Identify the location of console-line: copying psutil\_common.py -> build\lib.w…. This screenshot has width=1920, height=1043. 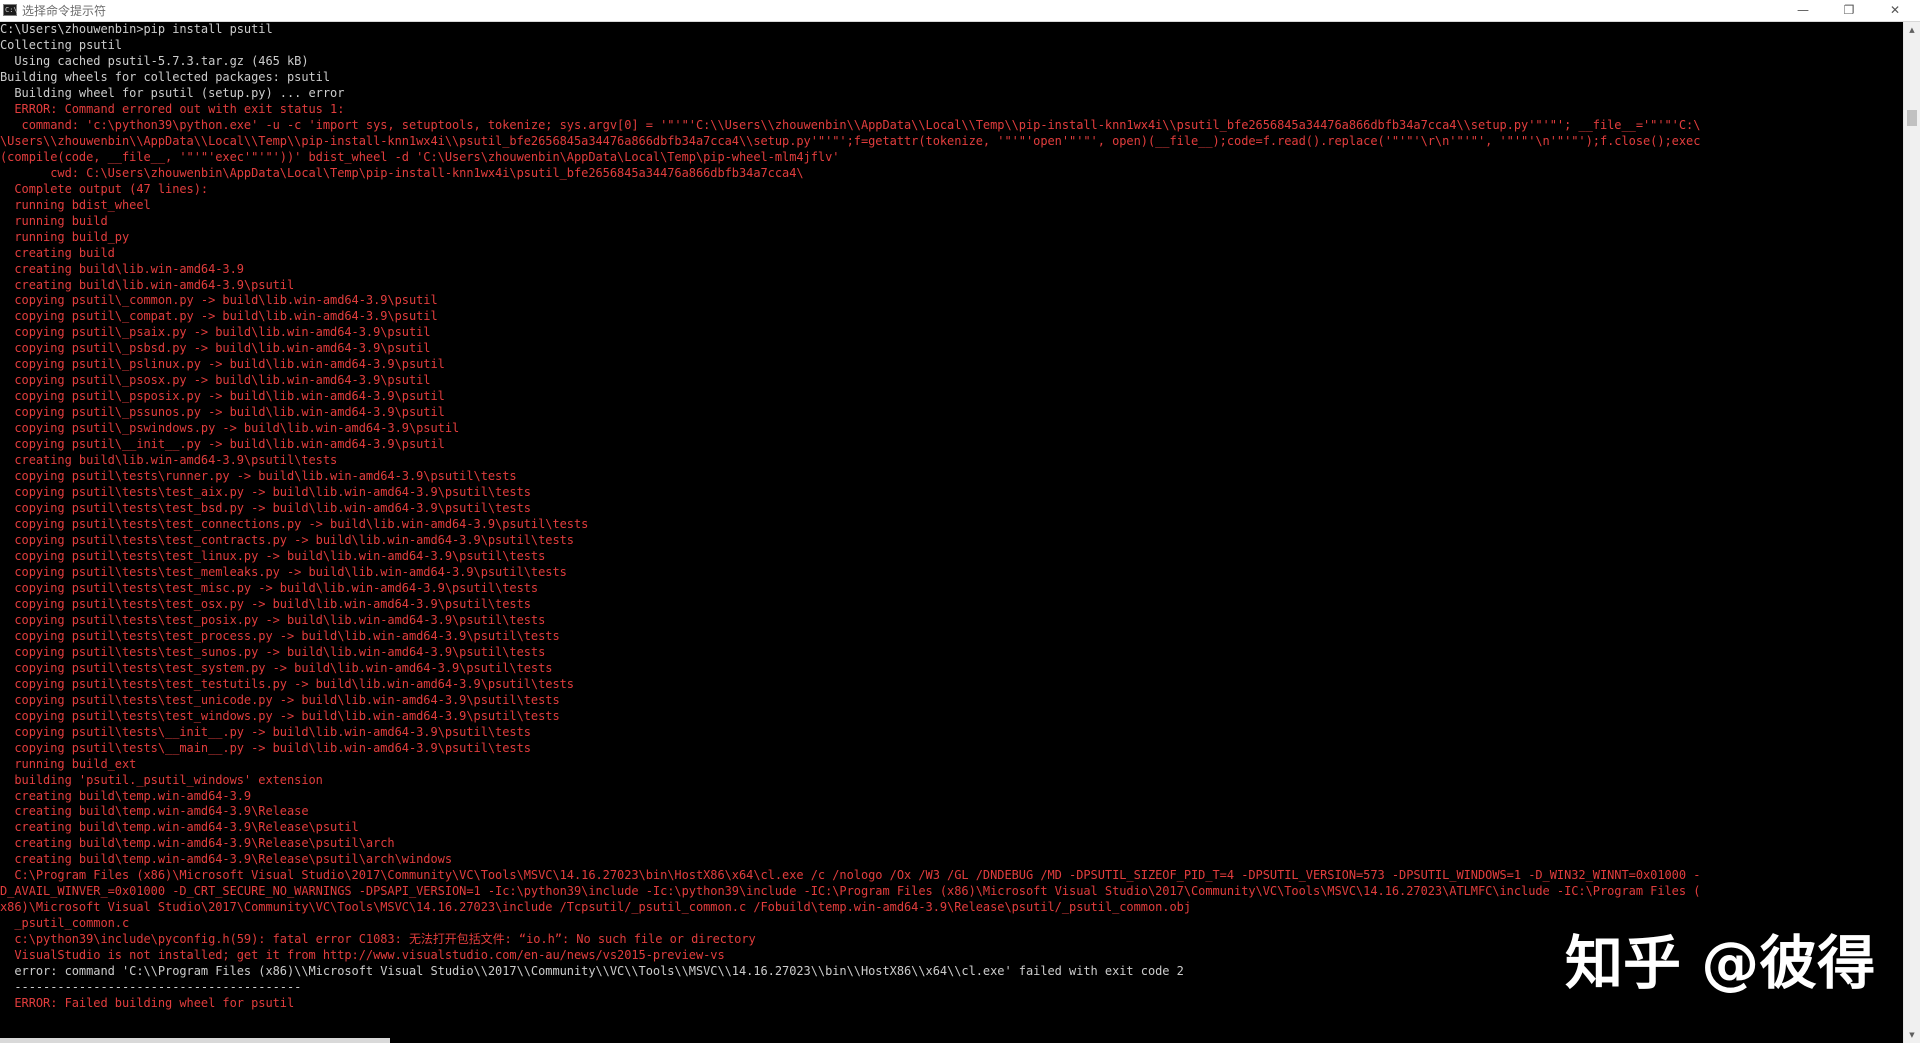
(219, 300).